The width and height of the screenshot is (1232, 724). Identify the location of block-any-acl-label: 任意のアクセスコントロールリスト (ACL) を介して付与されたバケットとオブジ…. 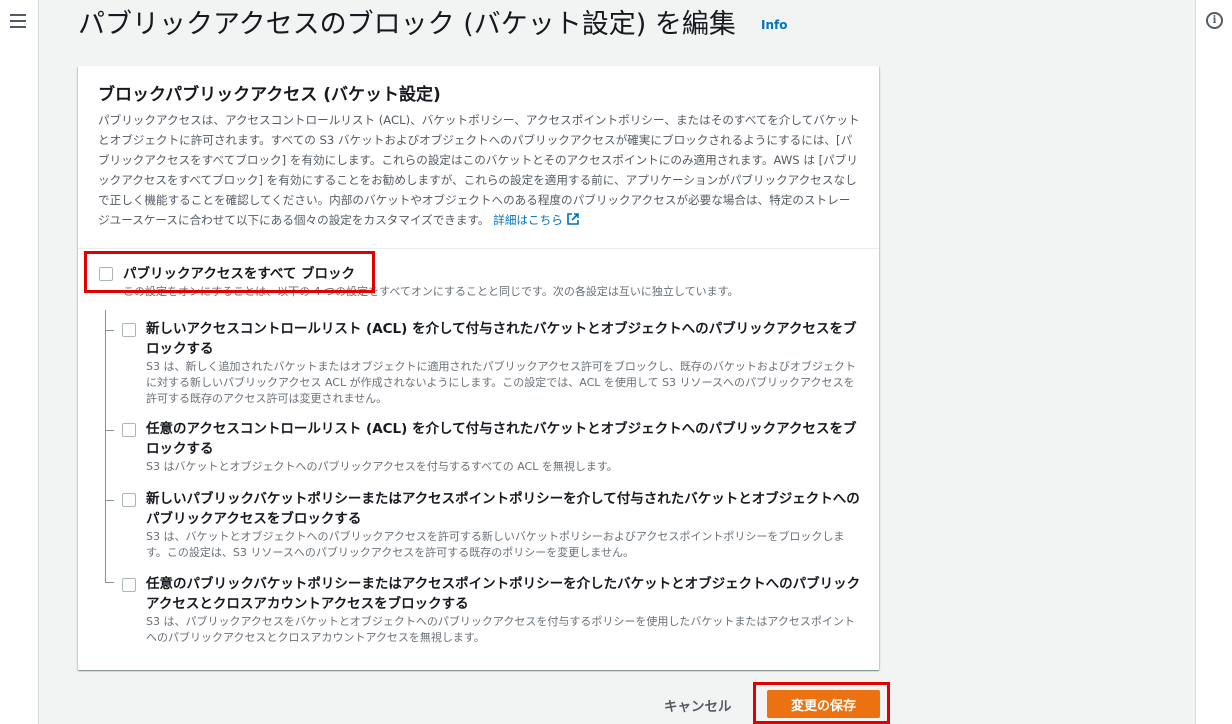
(506, 439).